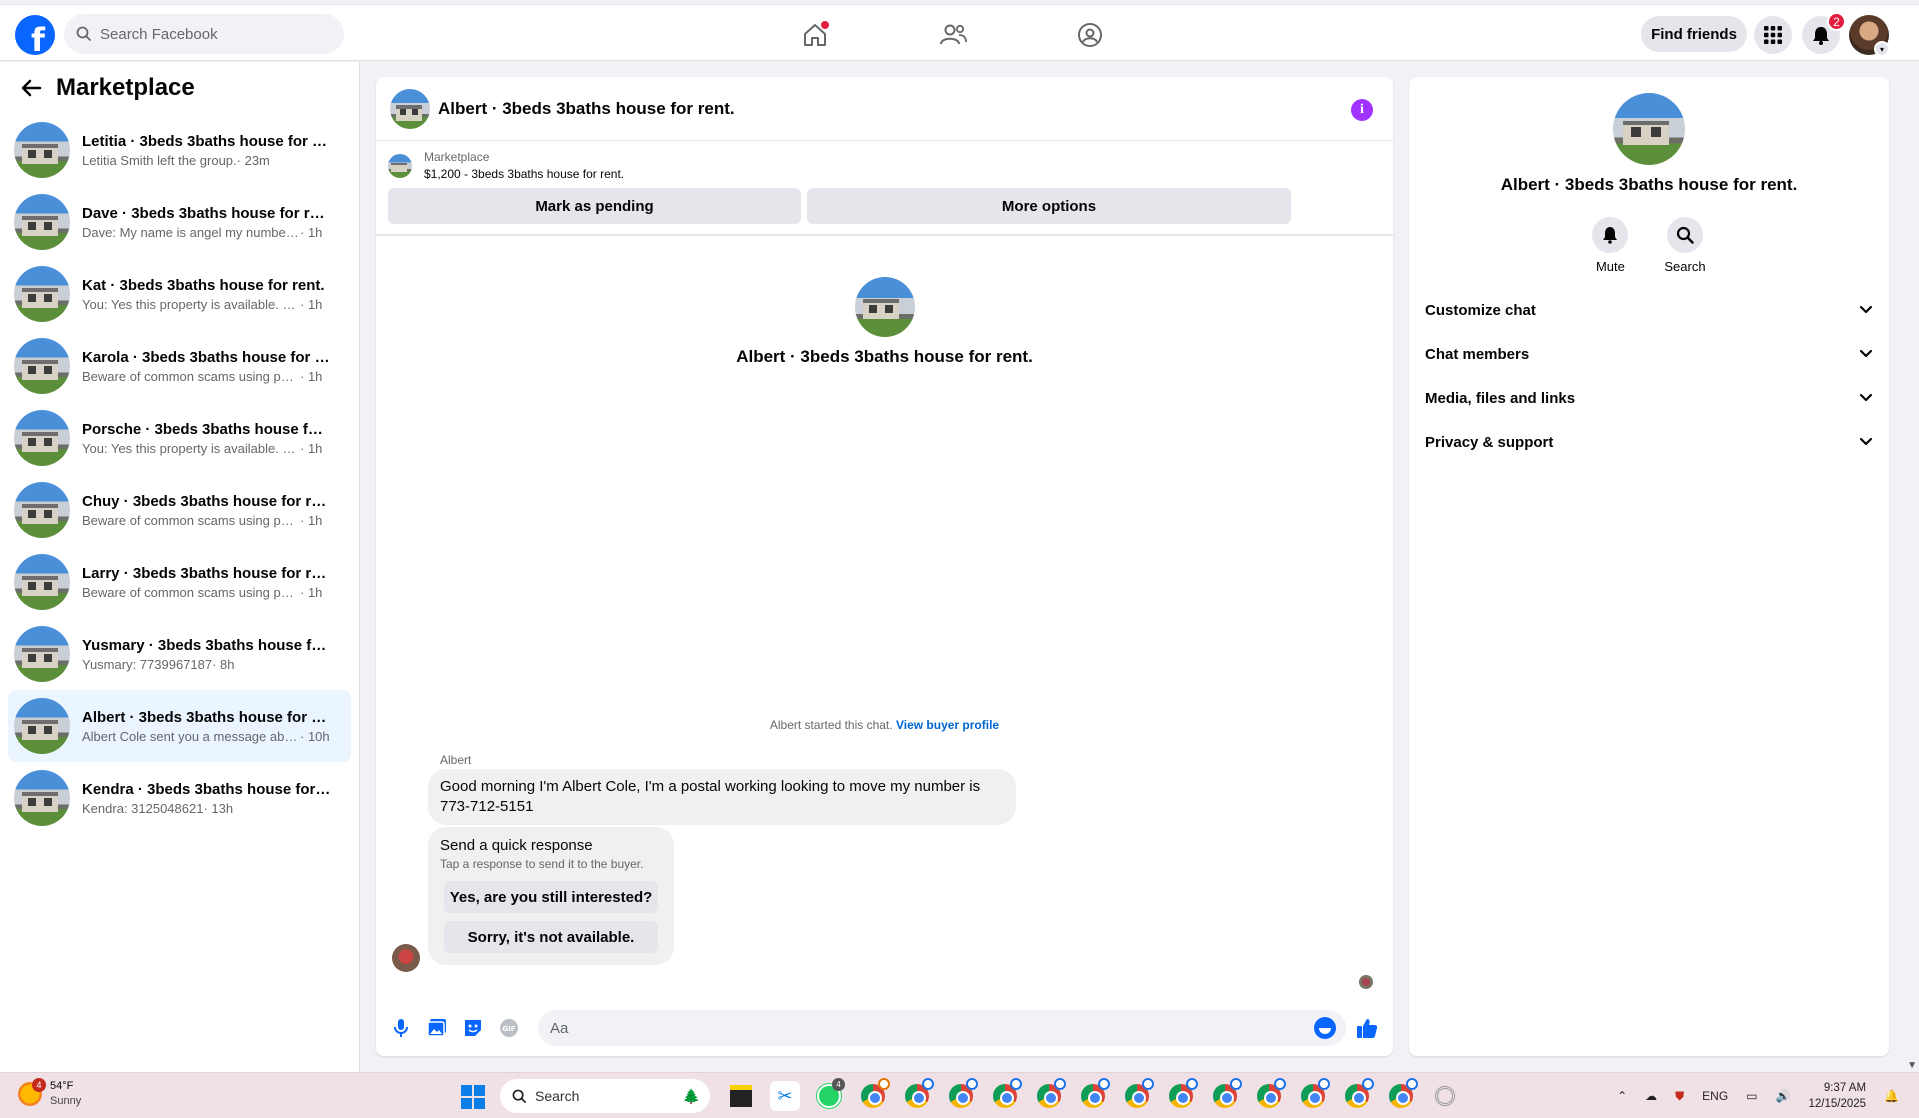  I want to click on account-chevron-icon: ▾, so click(1882, 49).